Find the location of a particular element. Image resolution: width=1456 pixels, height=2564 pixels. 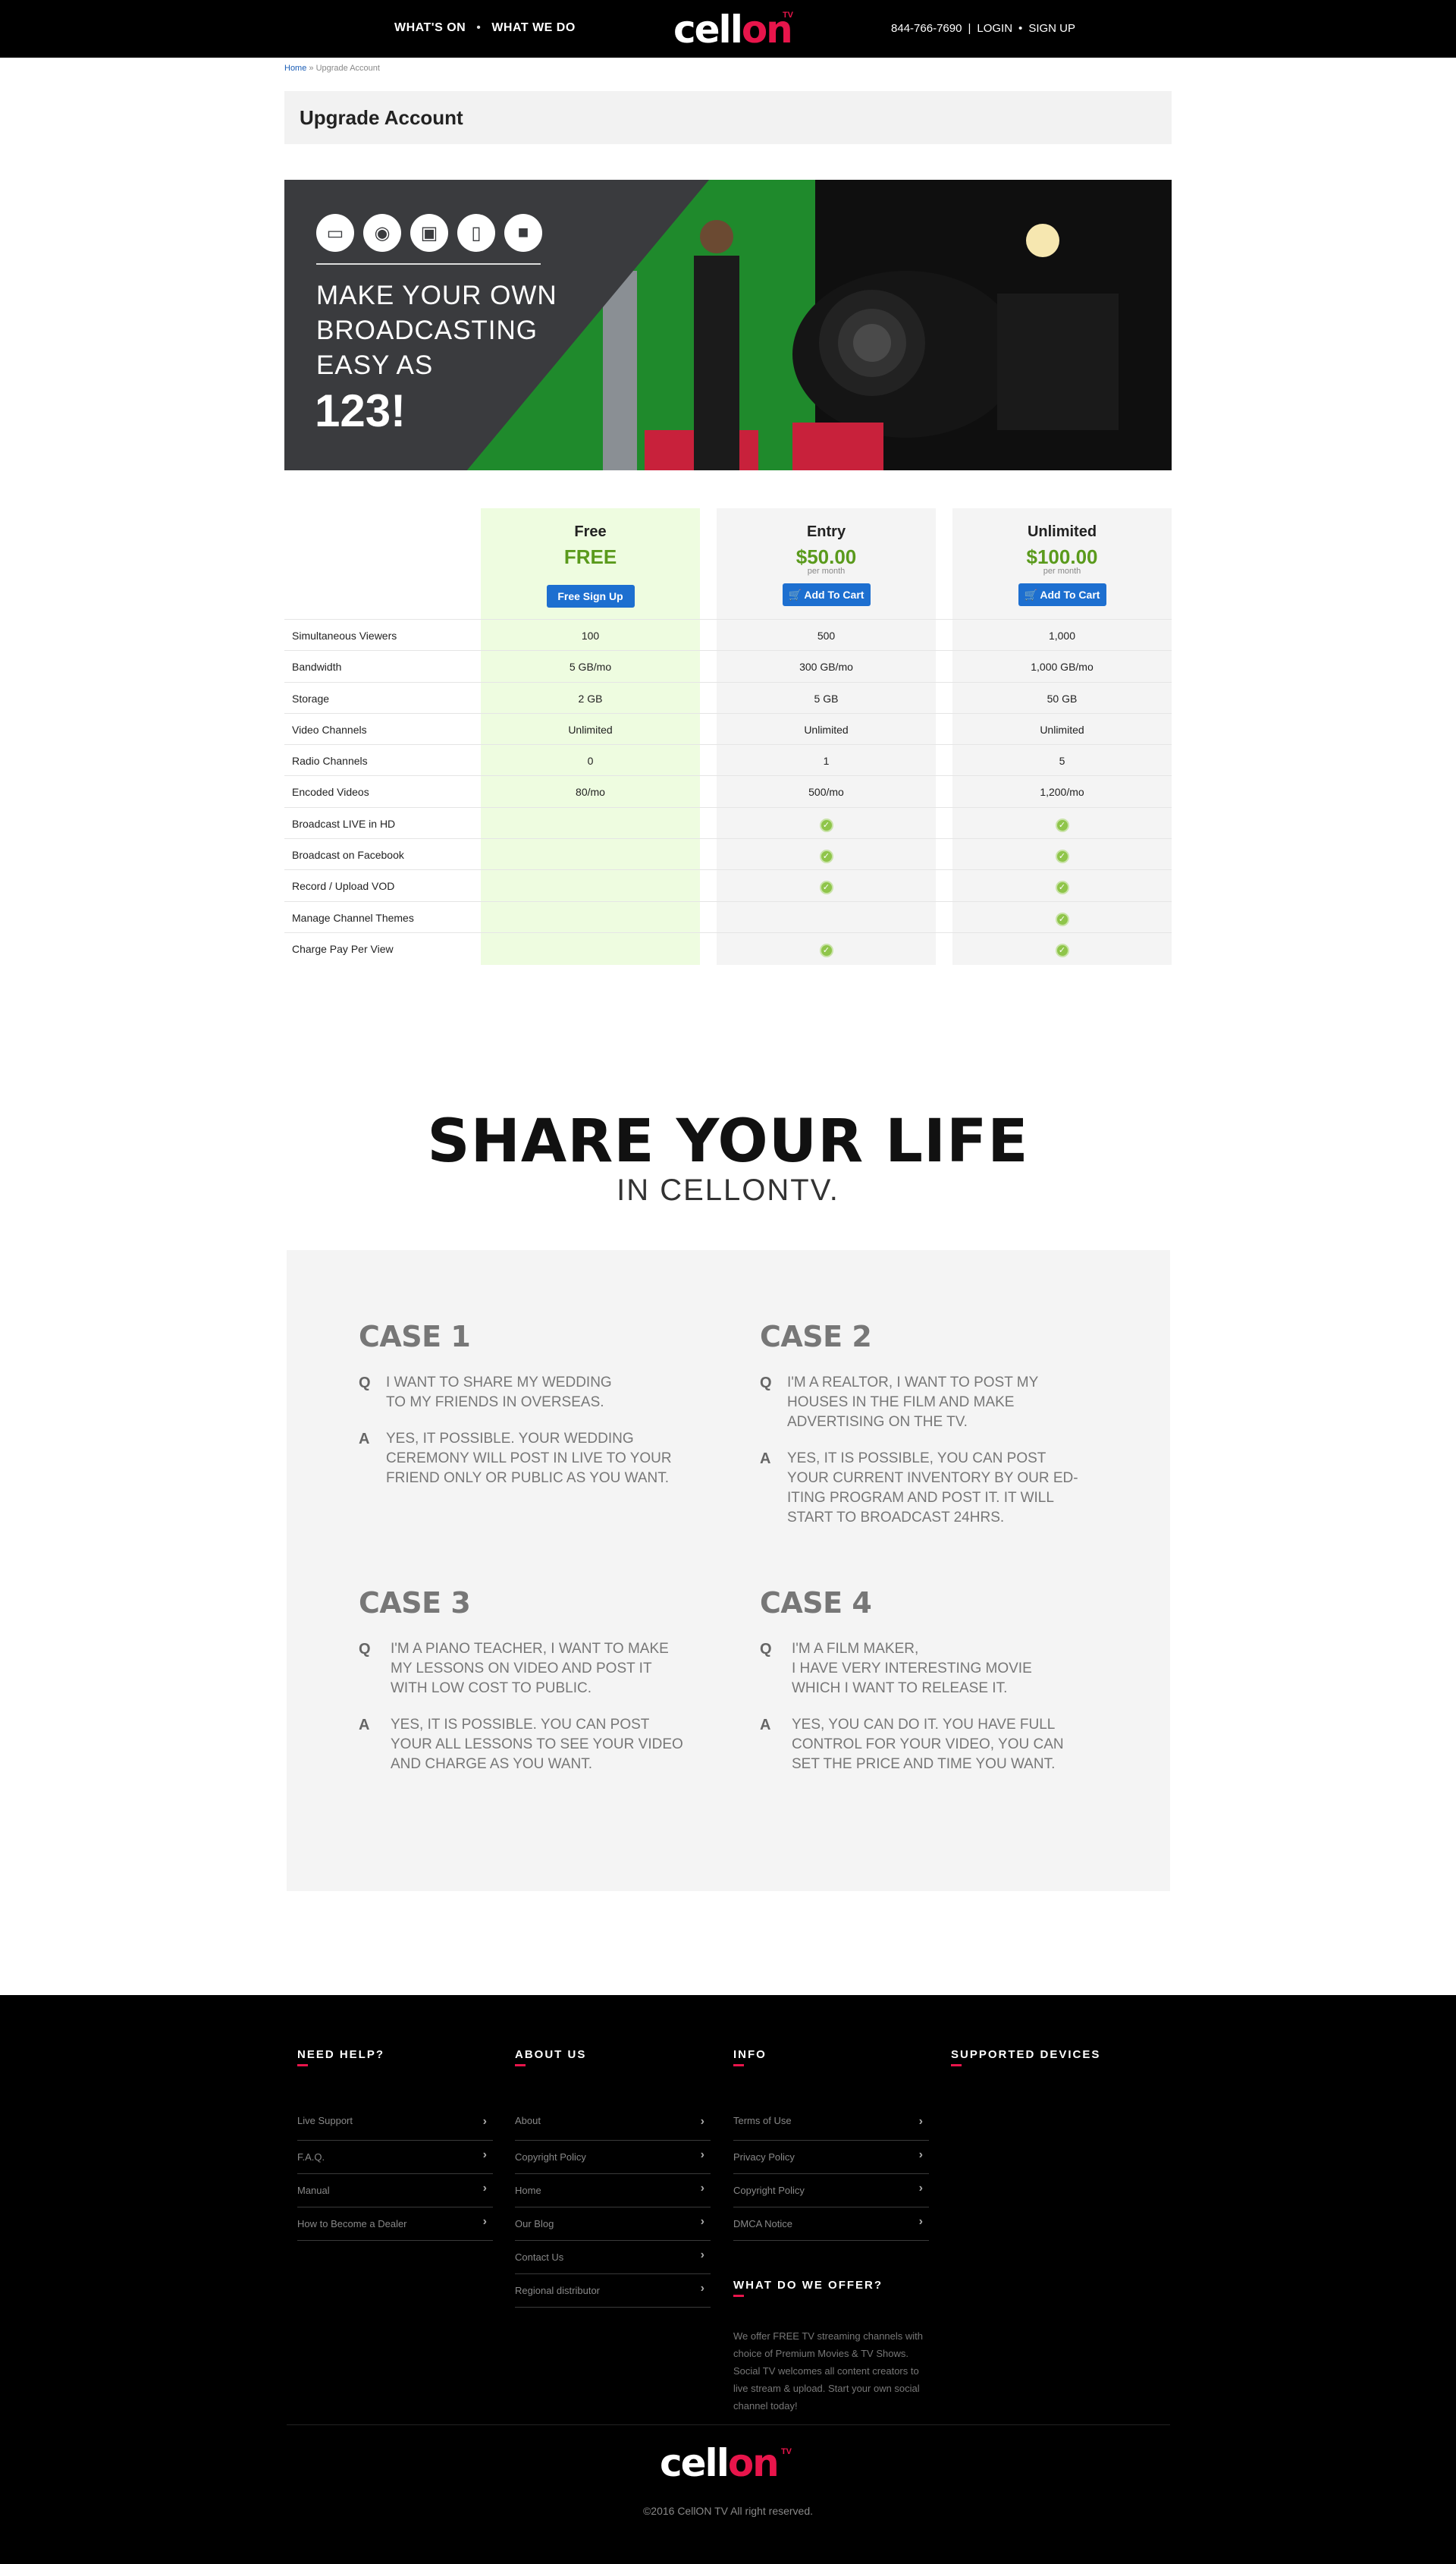

main-nav: WHAT'S ON • WHAT WE DO is located at coordinates (485, 28).